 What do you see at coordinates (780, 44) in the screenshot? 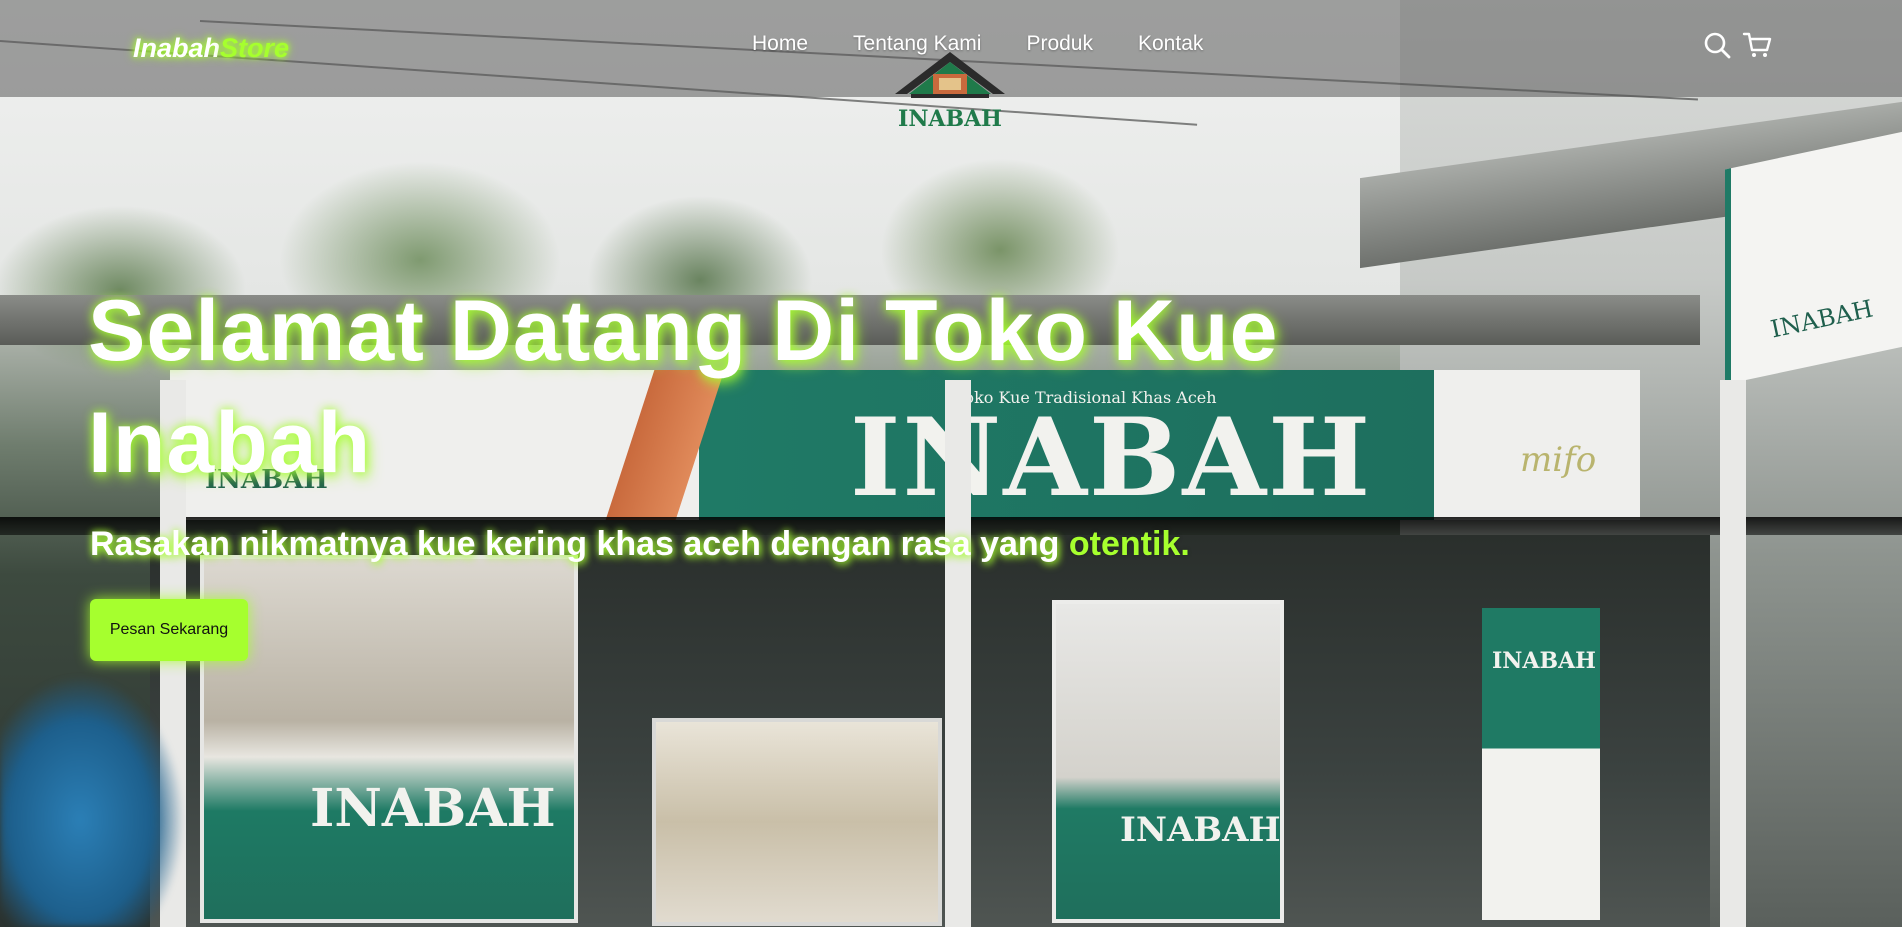
I see `nav-link-home: Home` at bounding box center [780, 44].